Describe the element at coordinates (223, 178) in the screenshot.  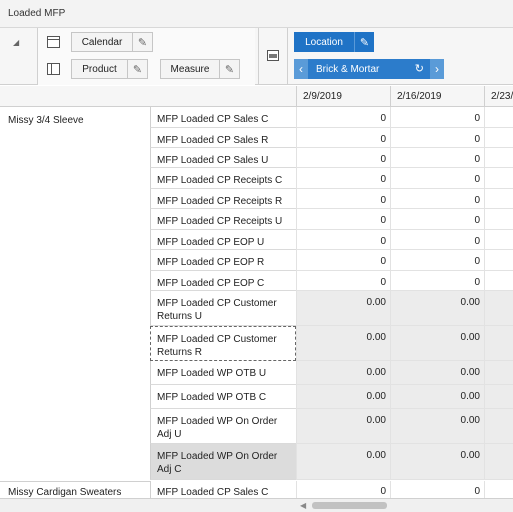
I see `measure-row-header: MFP Loaded CP Receipts C` at that location.